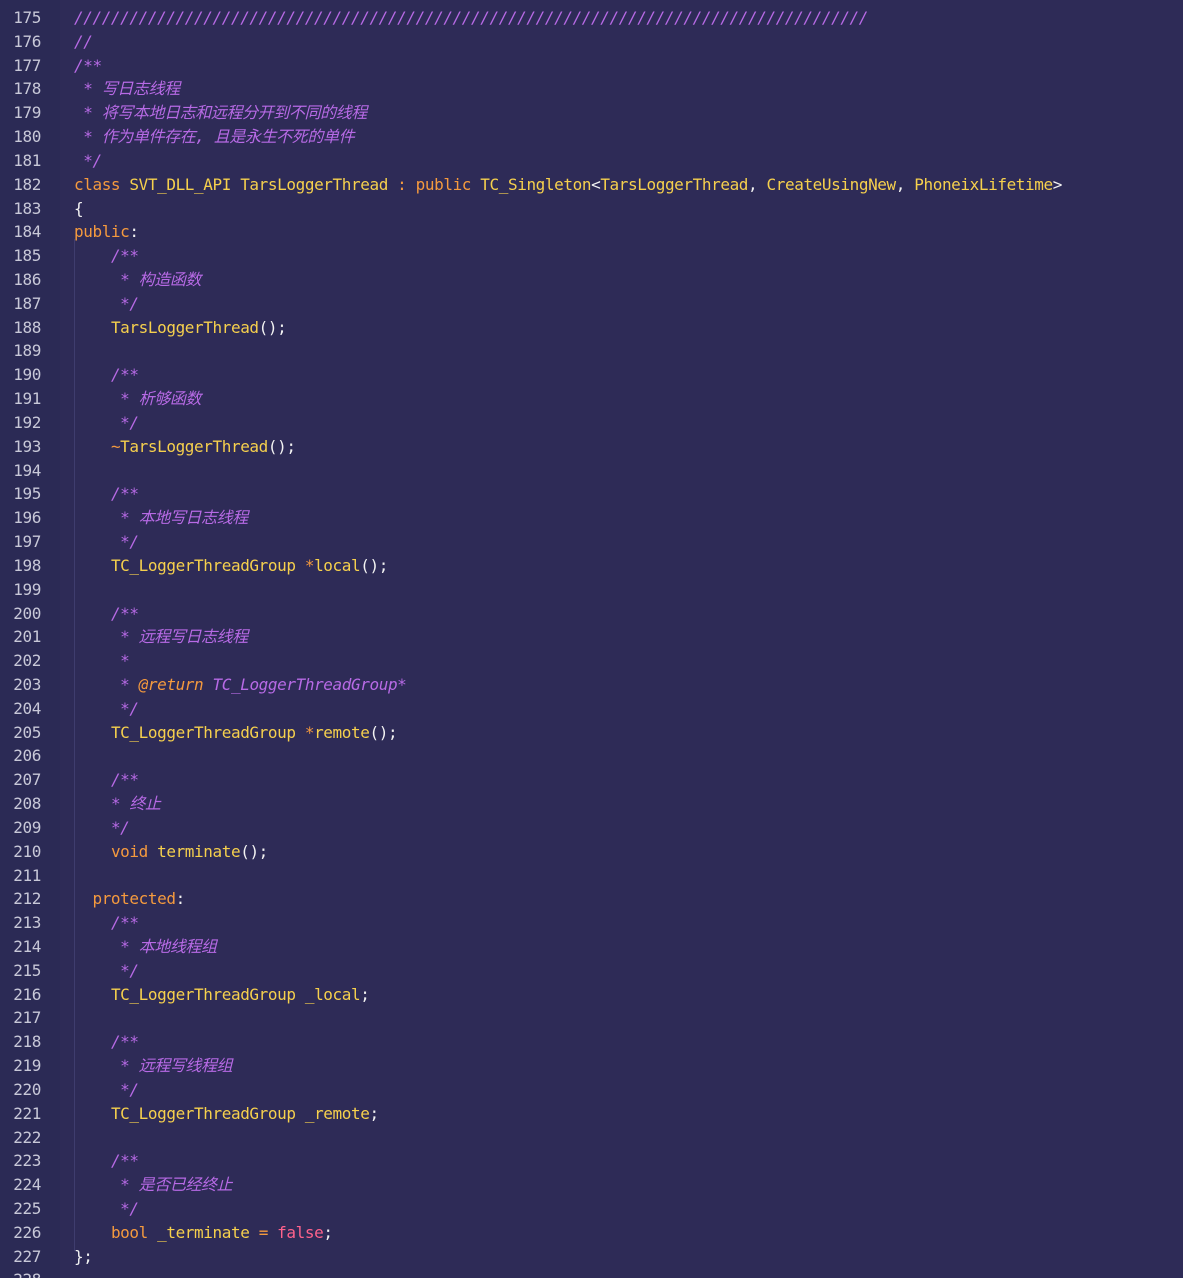 The width and height of the screenshot is (1183, 1278). Describe the element at coordinates (156, 280) in the screenshot. I see `token-comment: * 构造函数` at that location.